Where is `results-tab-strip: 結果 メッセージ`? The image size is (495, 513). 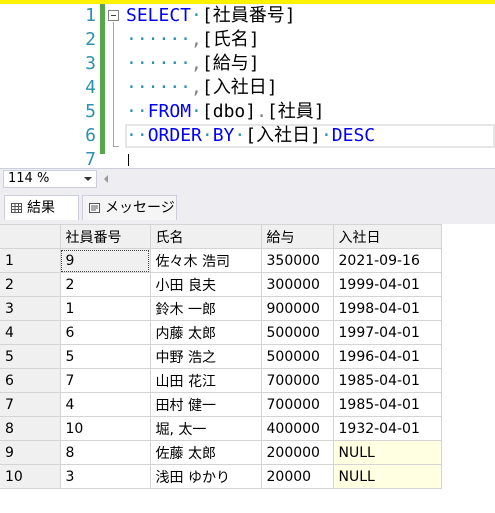
results-tab-strip: 結果 メッセージ is located at coordinates (247, 207).